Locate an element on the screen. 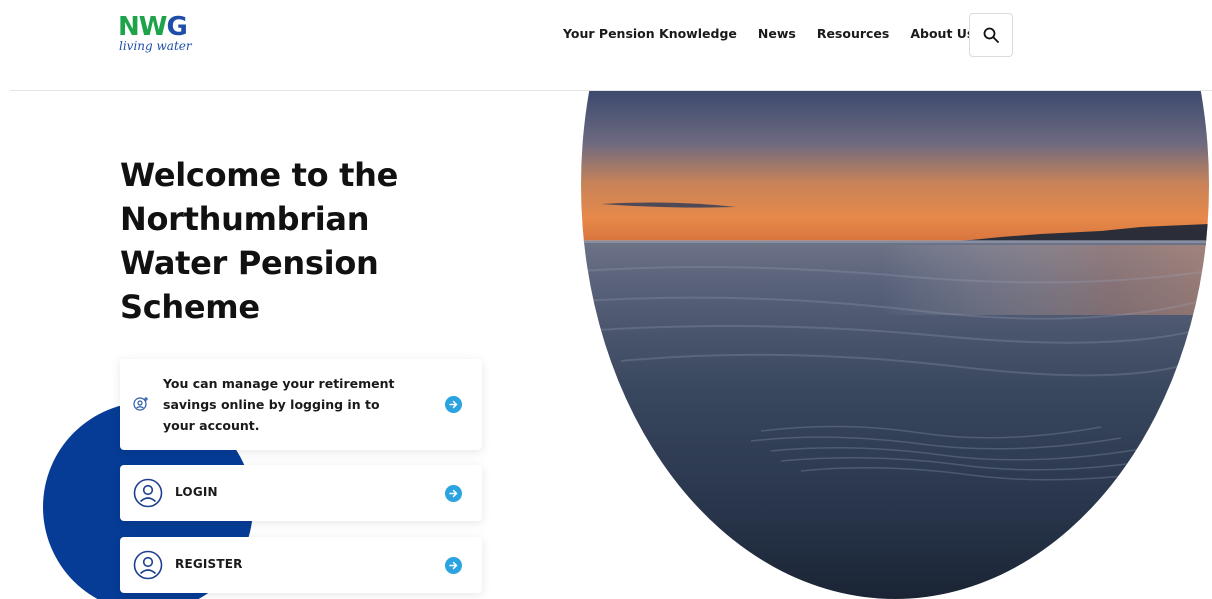 Image resolution: width=1212 pixels, height=599 pixels. nav-item-news: News is located at coordinates (777, 33).